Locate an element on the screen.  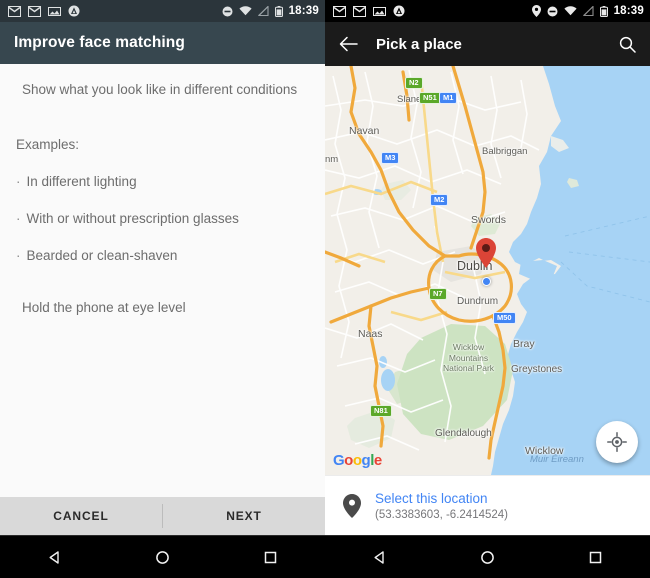
right-status-clock: 18:39 is located at coordinates (628, 11).